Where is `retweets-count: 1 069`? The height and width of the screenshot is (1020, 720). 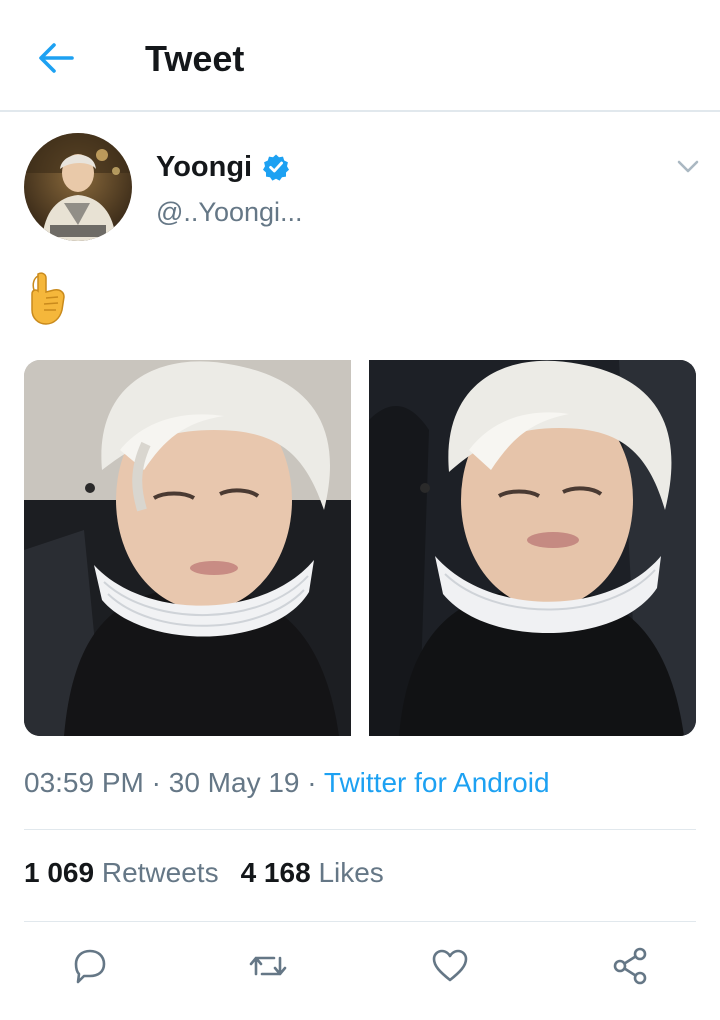 retweets-count: 1 069 is located at coordinates (59, 872).